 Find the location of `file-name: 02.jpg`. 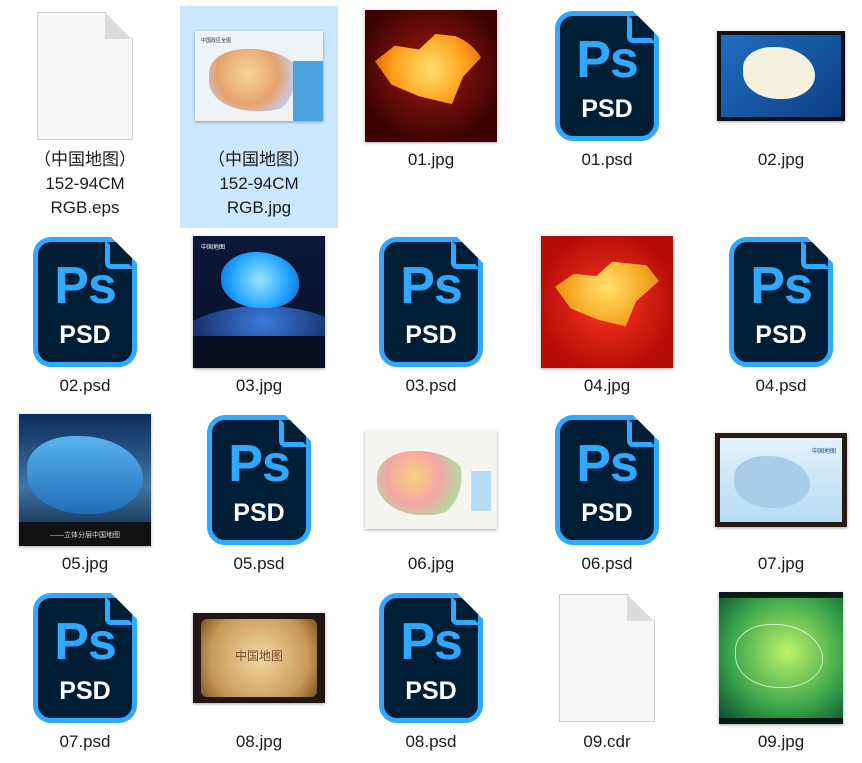

file-name: 02.jpg is located at coordinates (781, 159).